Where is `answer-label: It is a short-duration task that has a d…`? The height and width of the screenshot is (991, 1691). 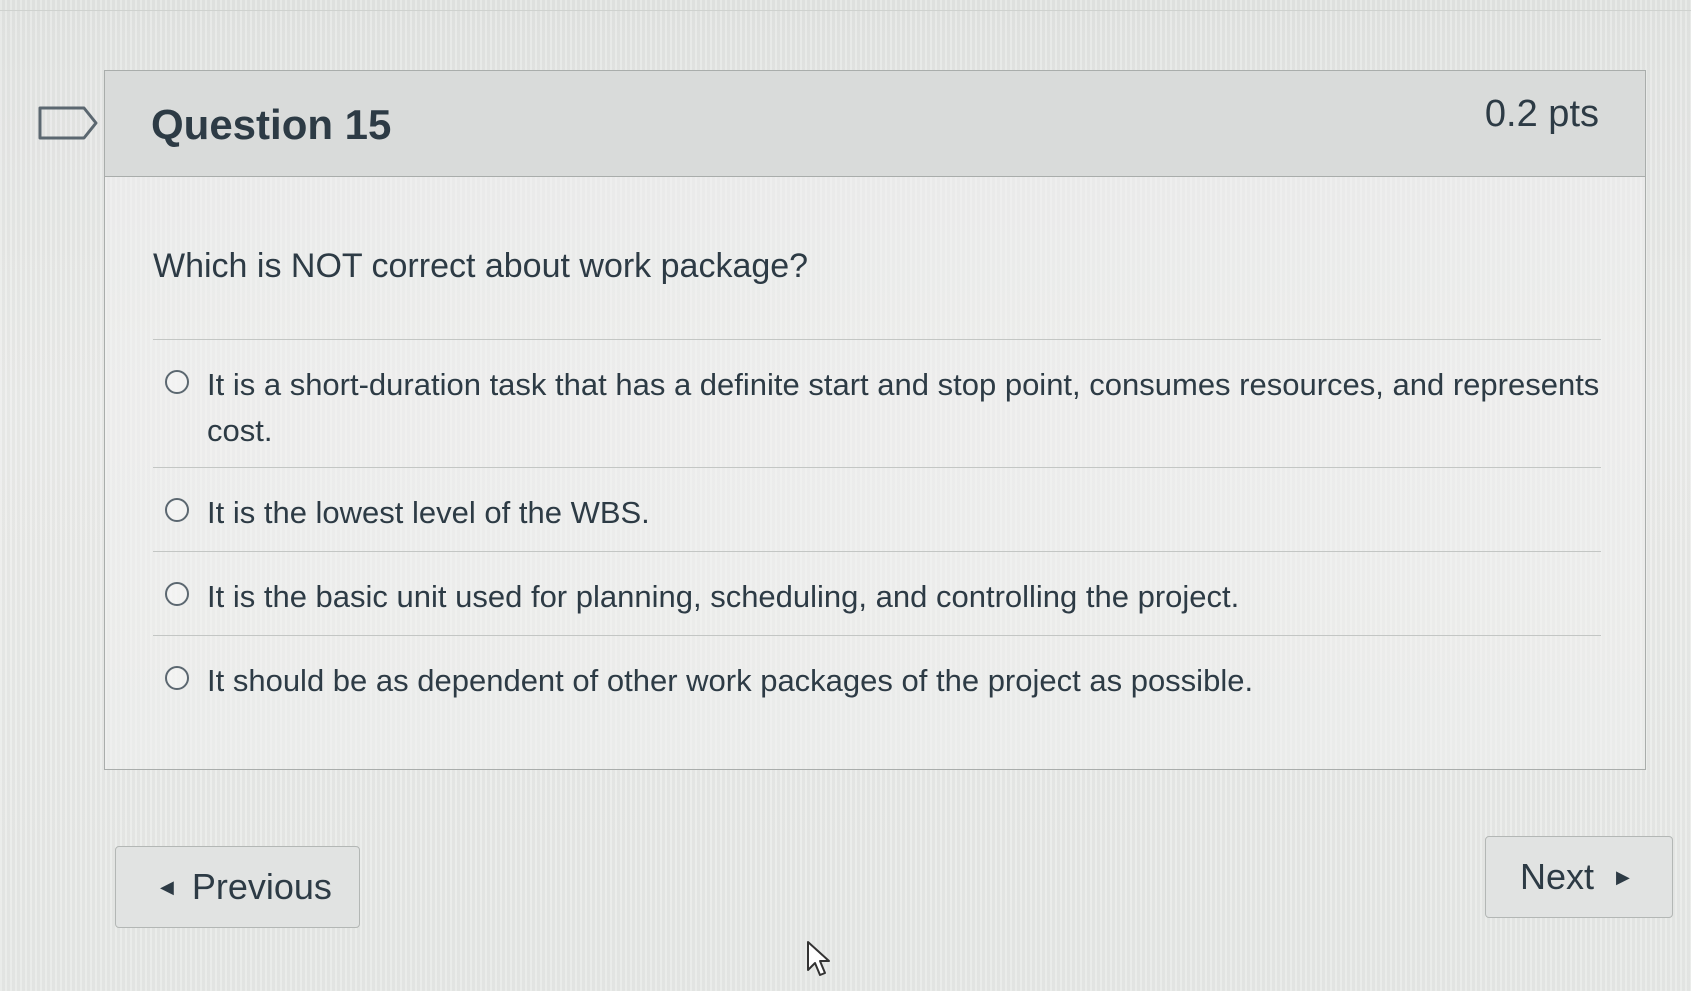
answer-label: It is a short-duration task that has a d… is located at coordinates (904, 408).